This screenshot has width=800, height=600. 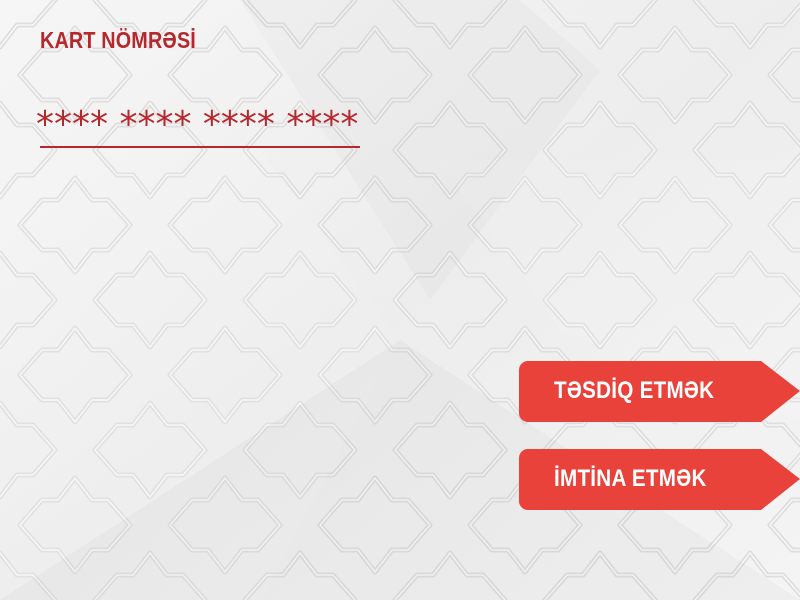 I want to click on cancel-button-label: İMTİNA ETMƏK, so click(x=630, y=478).